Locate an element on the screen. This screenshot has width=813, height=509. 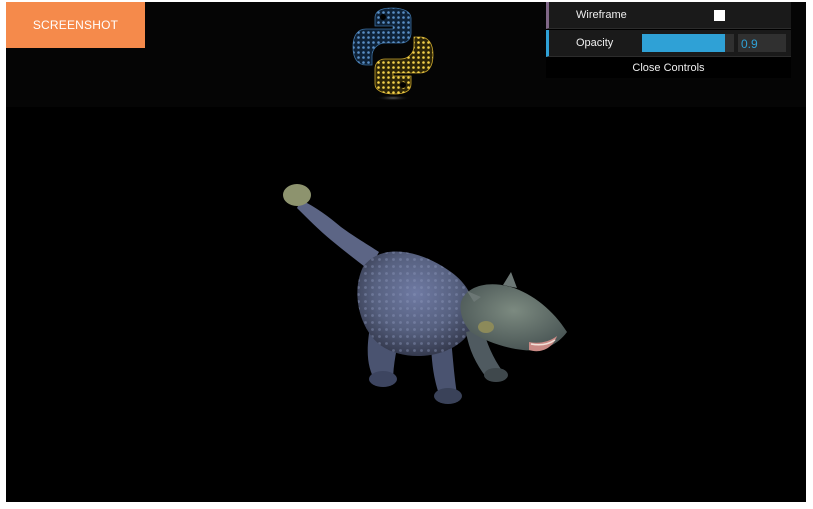
controls-panel: Wireframe Opacity 0.9 Close Controls is located at coordinates (668, 40).